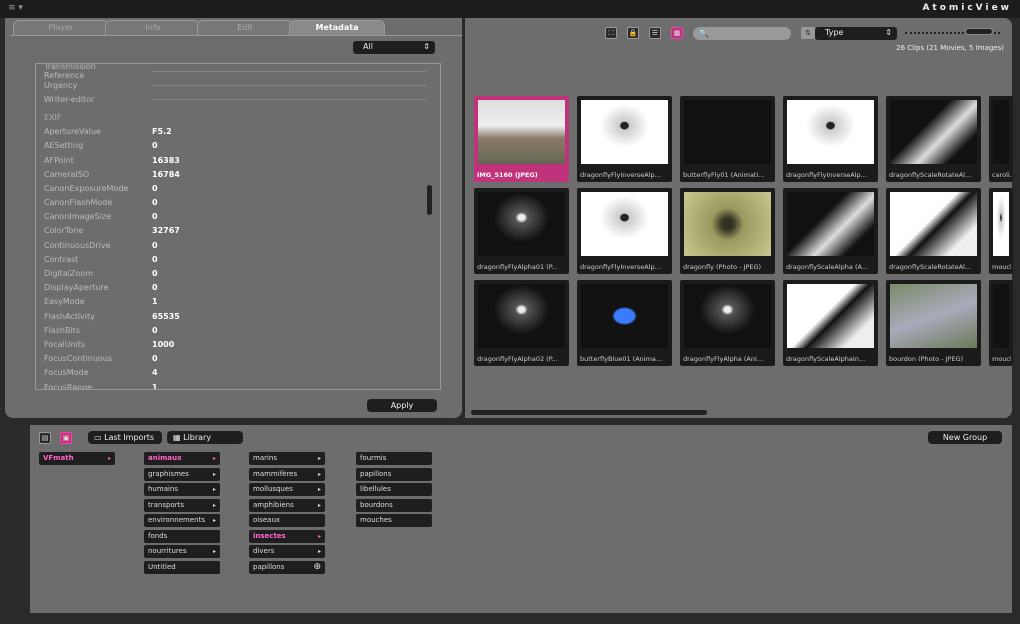  Describe the element at coordinates (238, 273) in the screenshot. I see `metadata-row: DigitalZoom 0` at that location.